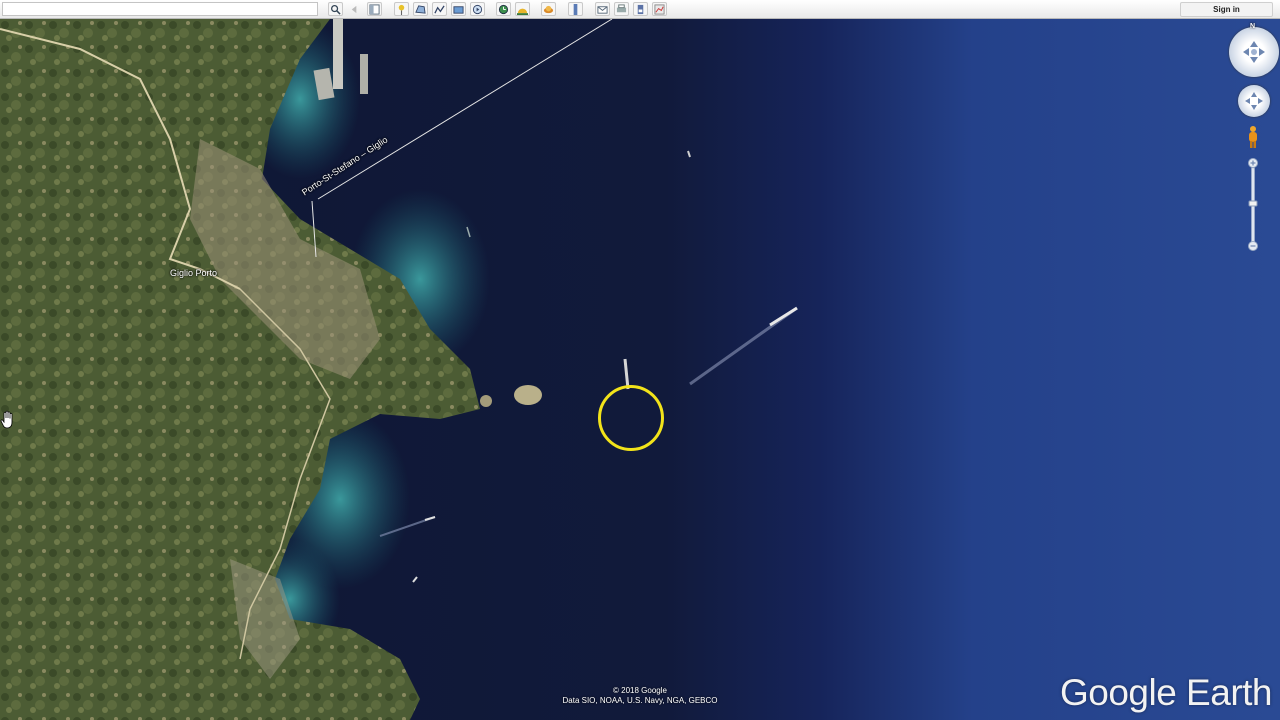  Describe the element at coordinates (354, 9) in the screenshot. I see `back-icon` at that location.